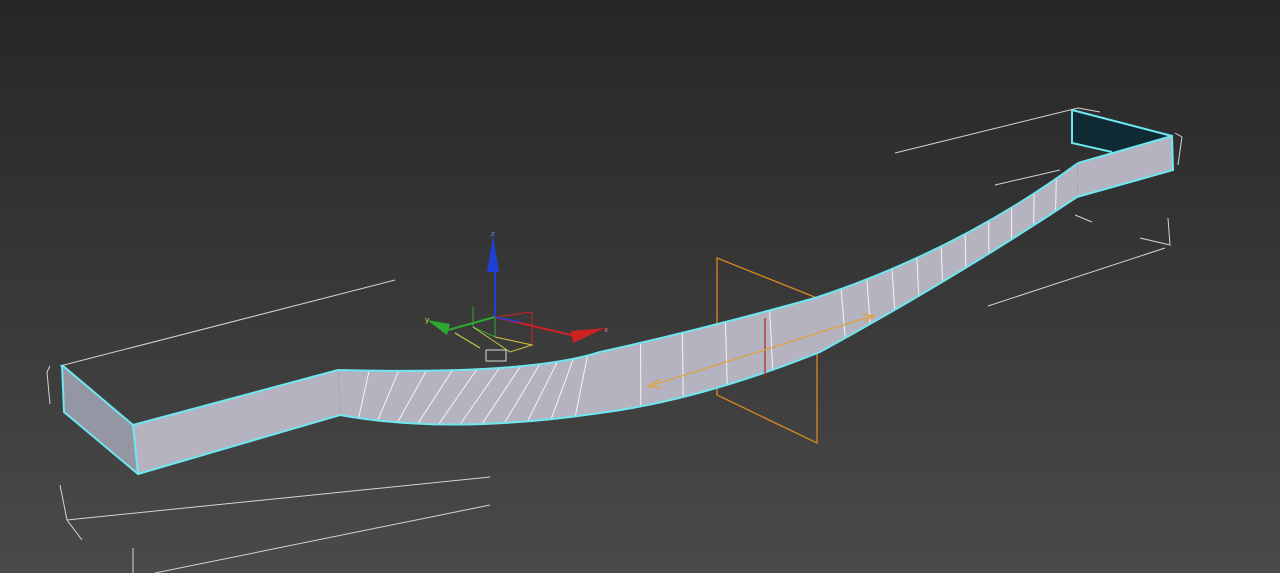 The height and width of the screenshot is (573, 1280). I want to click on x-axis-arrow, so click(588, 335).